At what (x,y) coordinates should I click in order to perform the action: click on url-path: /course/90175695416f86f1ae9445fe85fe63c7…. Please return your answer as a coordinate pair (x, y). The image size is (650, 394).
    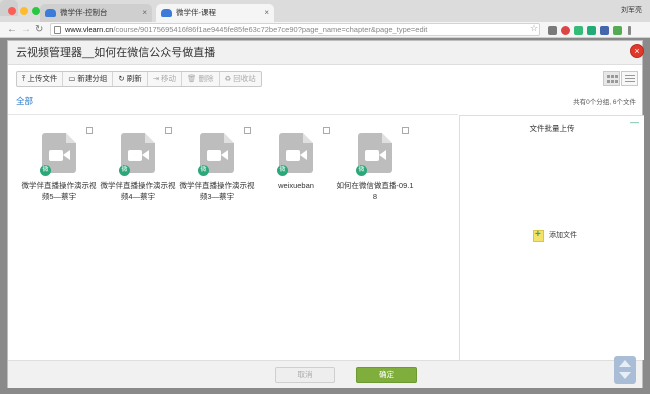
    Looking at the image, I should click on (270, 29).